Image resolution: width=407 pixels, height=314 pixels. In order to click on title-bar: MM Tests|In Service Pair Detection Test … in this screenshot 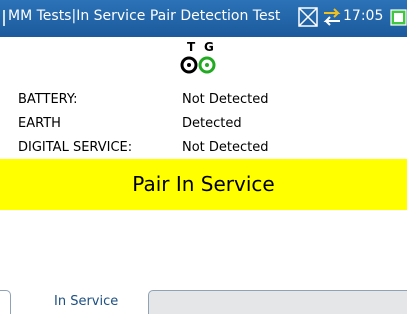, I will do `click(203, 18)`.